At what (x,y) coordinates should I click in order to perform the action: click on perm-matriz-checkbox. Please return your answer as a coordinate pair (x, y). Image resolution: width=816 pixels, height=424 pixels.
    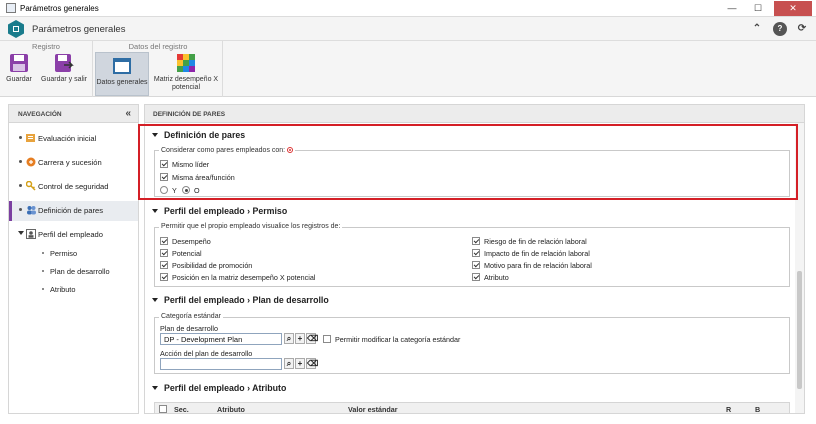
    Looking at the image, I should click on (164, 277).